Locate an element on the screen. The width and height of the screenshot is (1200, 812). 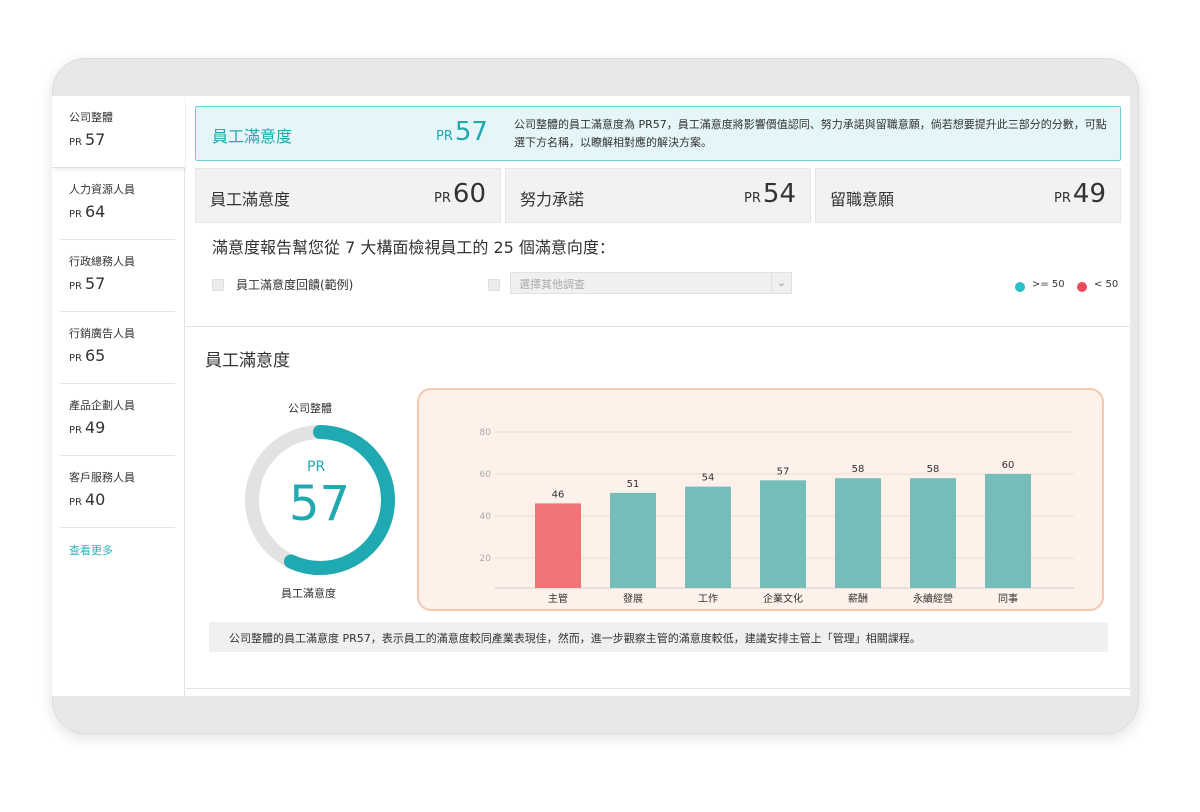
filter-row: 員工滿意度回饋(範例) 選擇其他調查 ⌄ >= 50 < 50 is located at coordinates (667, 285).